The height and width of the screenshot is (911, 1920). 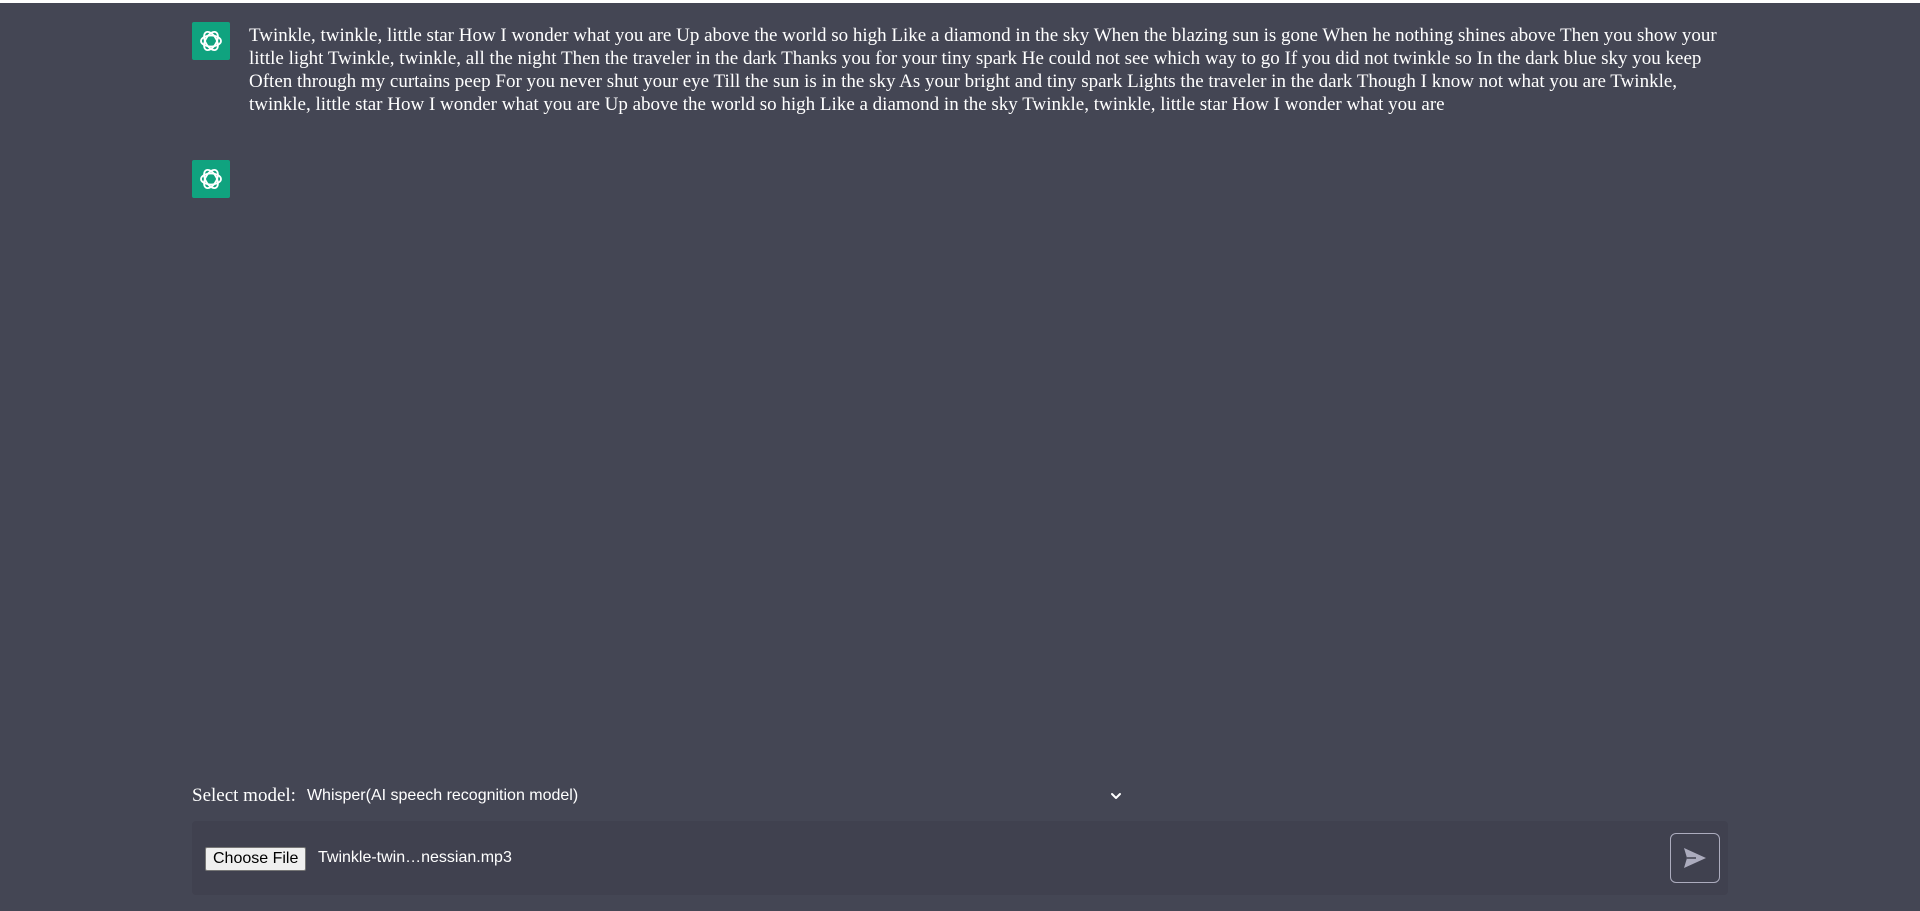 What do you see at coordinates (960, 1) in the screenshot?
I see `window-top-edge` at bounding box center [960, 1].